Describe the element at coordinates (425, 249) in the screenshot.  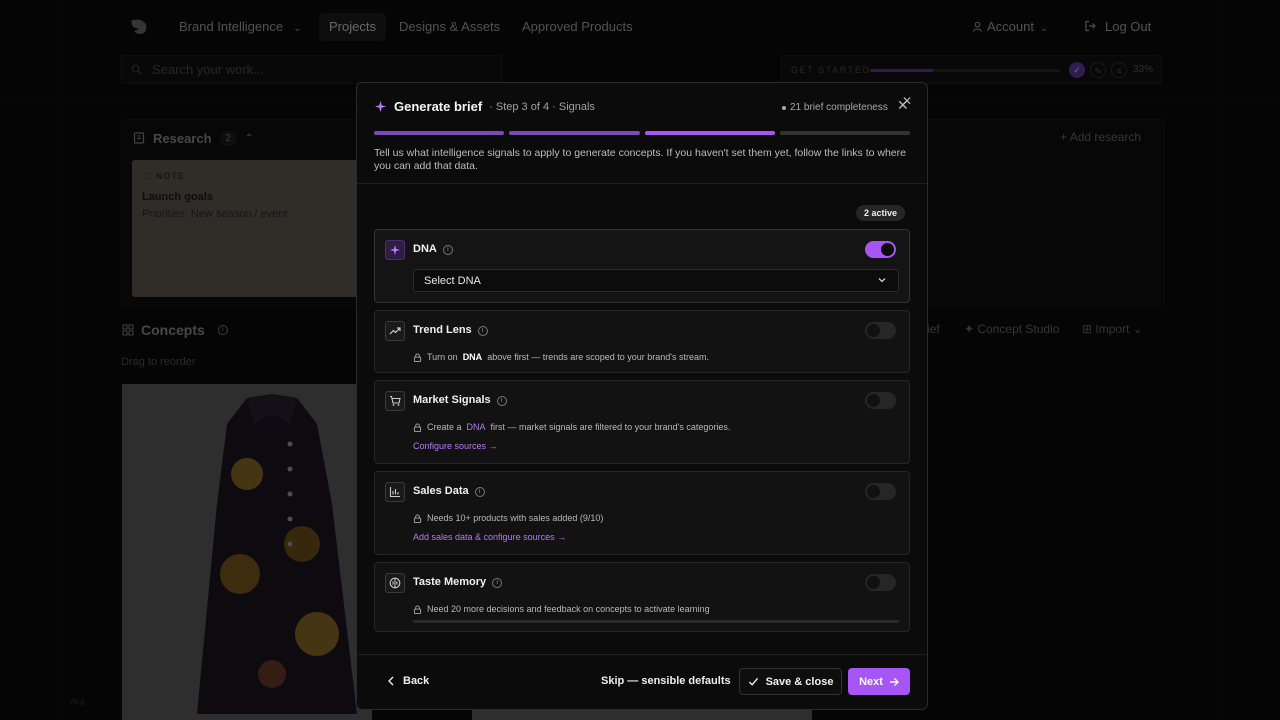
I see `dna-title: DNA` at that location.